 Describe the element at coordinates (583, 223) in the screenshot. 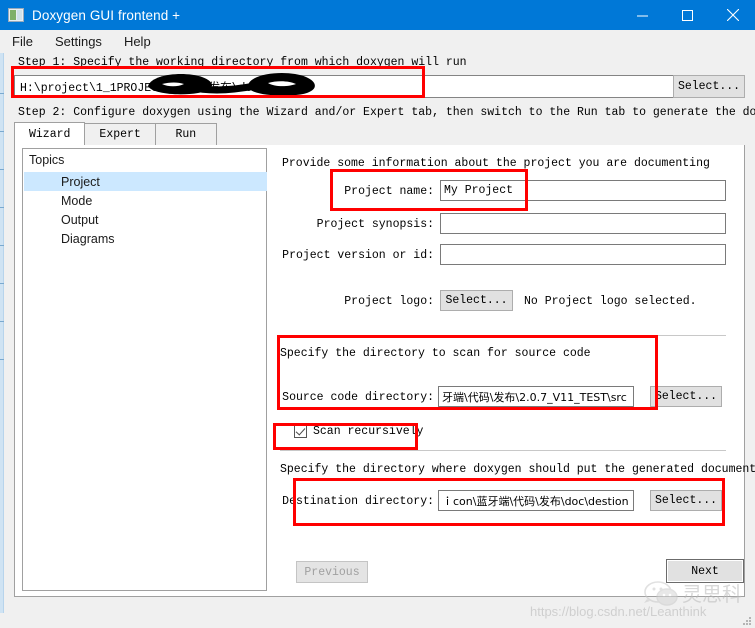

I see `project-synopsis-input` at that location.